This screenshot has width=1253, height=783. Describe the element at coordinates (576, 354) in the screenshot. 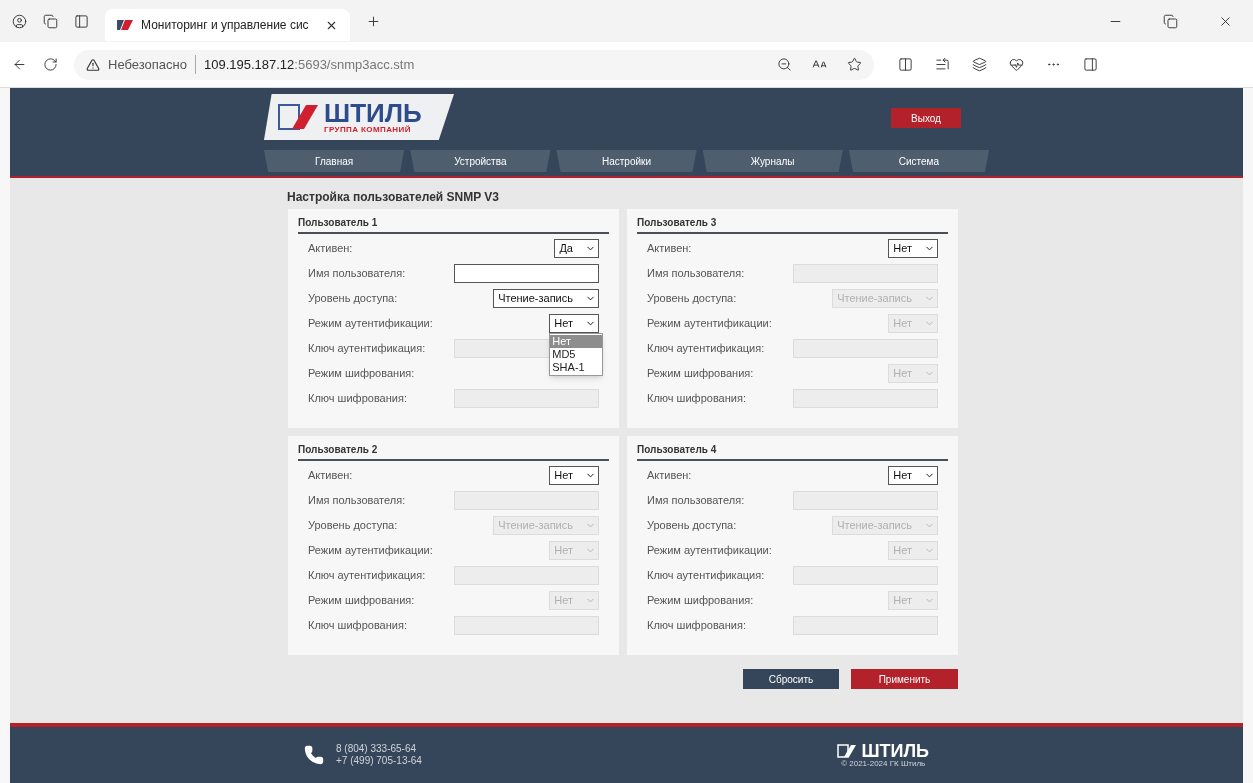

I see `dropdown-option: MD5` at that location.